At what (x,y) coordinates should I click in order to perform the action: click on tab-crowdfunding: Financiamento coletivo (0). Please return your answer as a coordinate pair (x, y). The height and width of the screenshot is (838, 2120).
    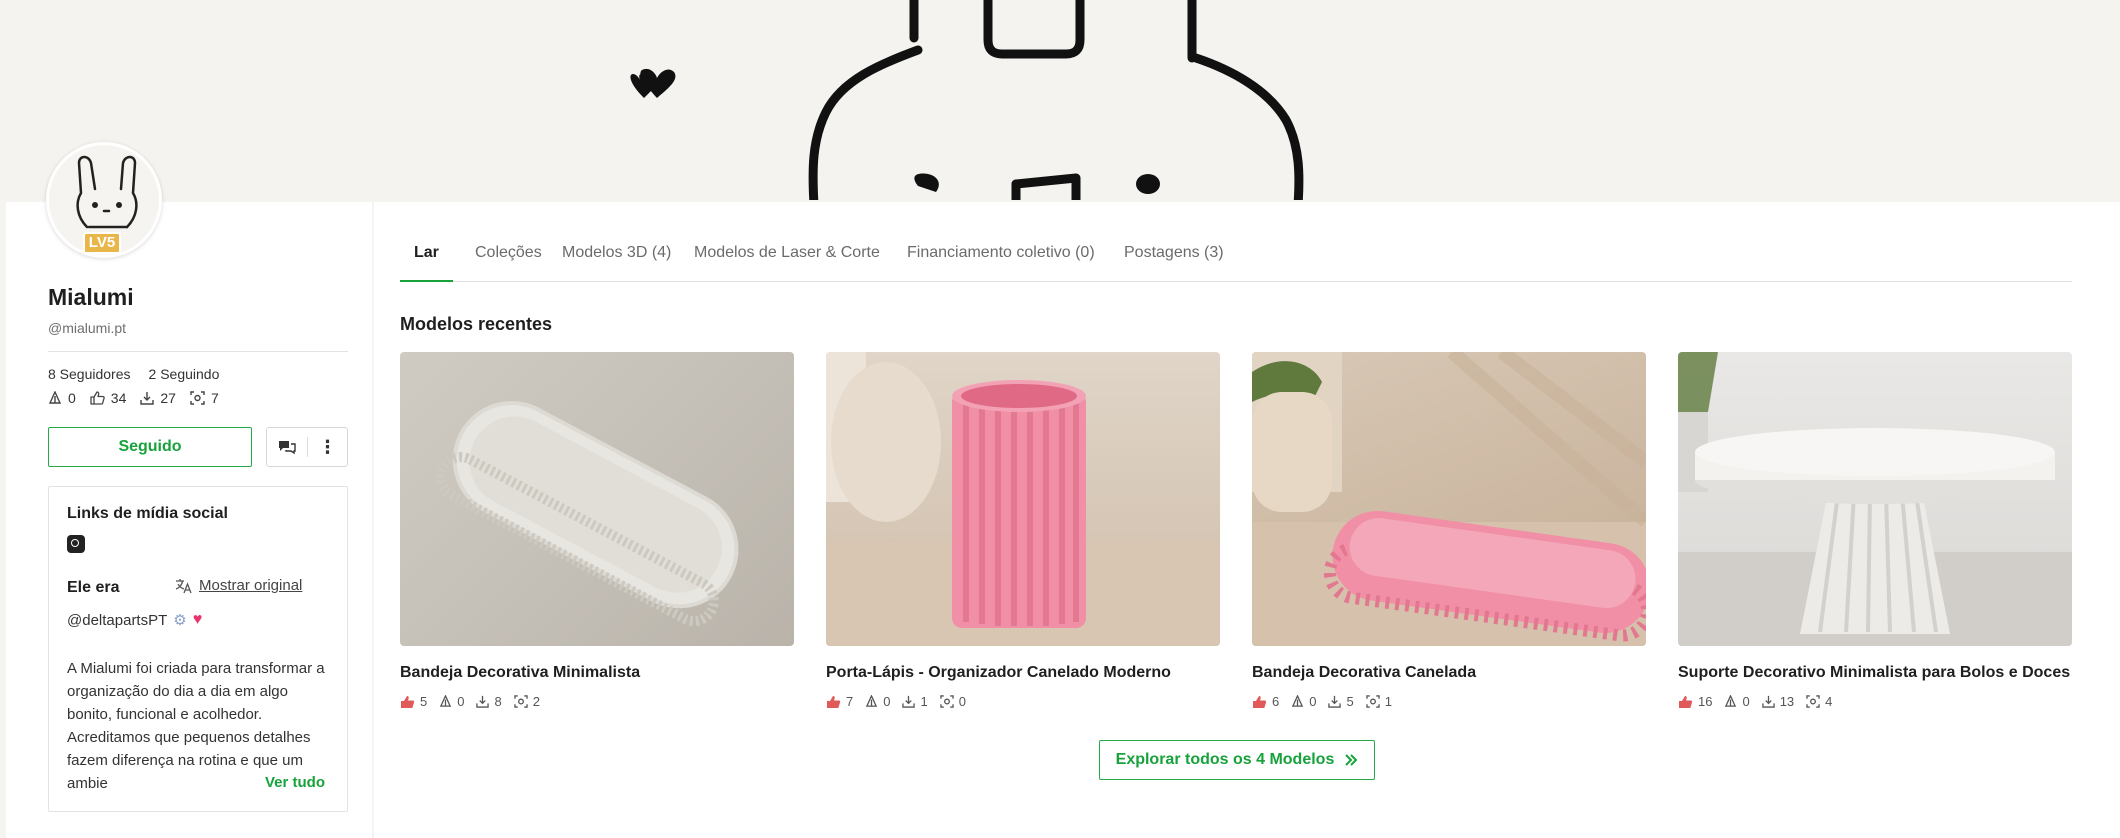
    Looking at the image, I should click on (1001, 253).